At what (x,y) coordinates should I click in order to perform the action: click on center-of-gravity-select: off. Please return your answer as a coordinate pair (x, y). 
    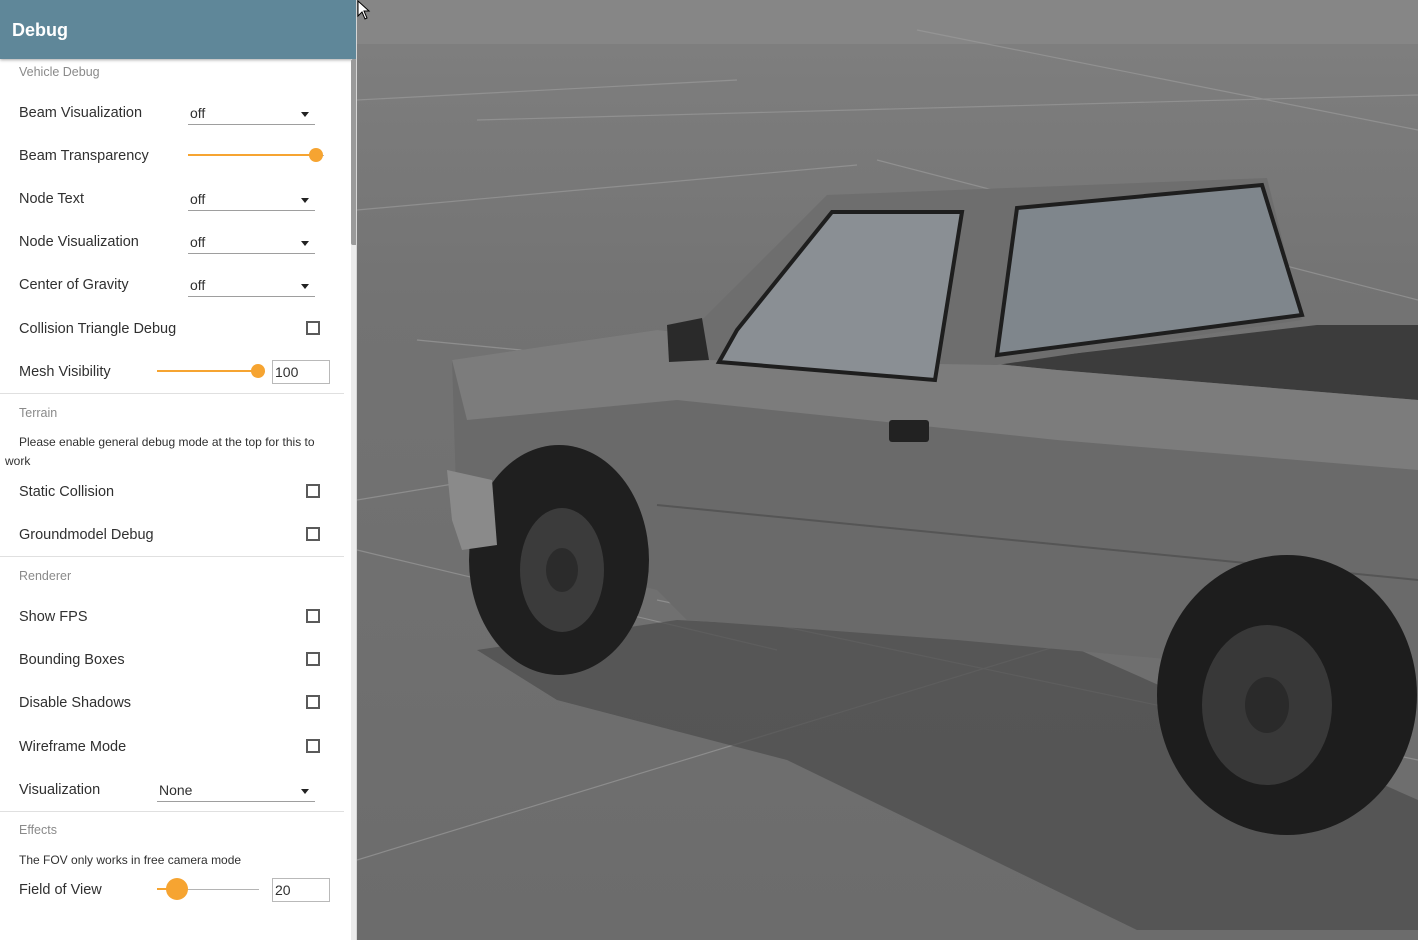
    Looking at the image, I should click on (251, 286).